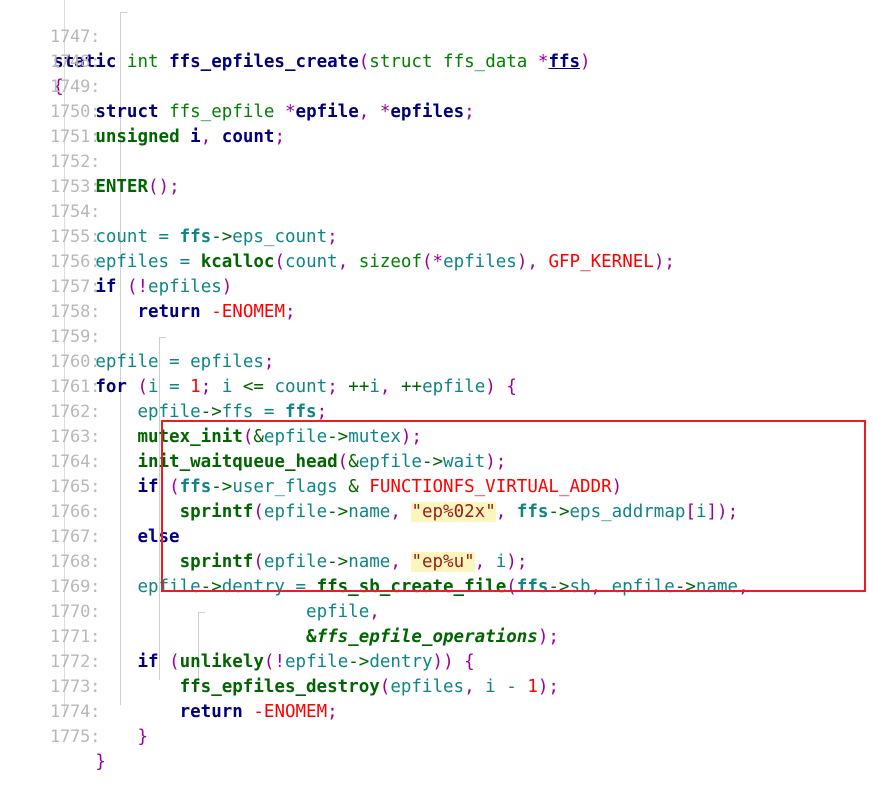  I want to click on code-line: 1751:, so click(436, 123).